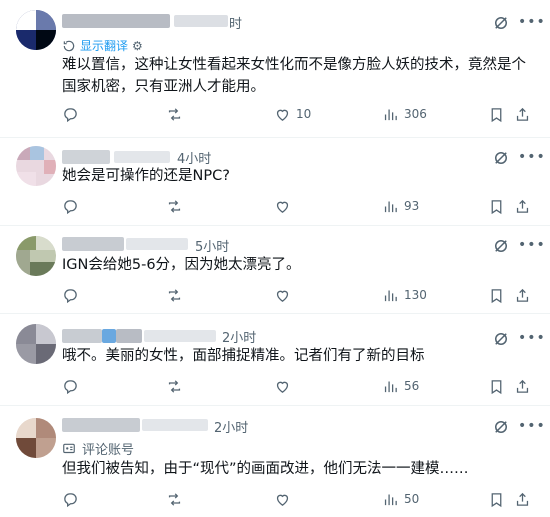 The height and width of the screenshot is (517, 550). What do you see at coordinates (69, 449) in the screenshot?
I see `community-notes-icon` at bounding box center [69, 449].